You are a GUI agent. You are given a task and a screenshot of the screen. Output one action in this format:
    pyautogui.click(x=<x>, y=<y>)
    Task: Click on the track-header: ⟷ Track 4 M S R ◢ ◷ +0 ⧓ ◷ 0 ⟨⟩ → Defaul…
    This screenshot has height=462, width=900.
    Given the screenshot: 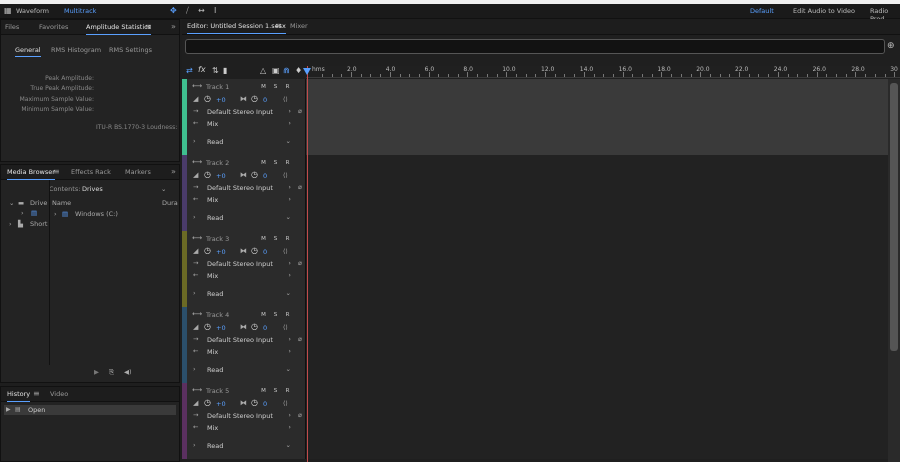 What is the action you would take?
    pyautogui.click(x=244, y=345)
    